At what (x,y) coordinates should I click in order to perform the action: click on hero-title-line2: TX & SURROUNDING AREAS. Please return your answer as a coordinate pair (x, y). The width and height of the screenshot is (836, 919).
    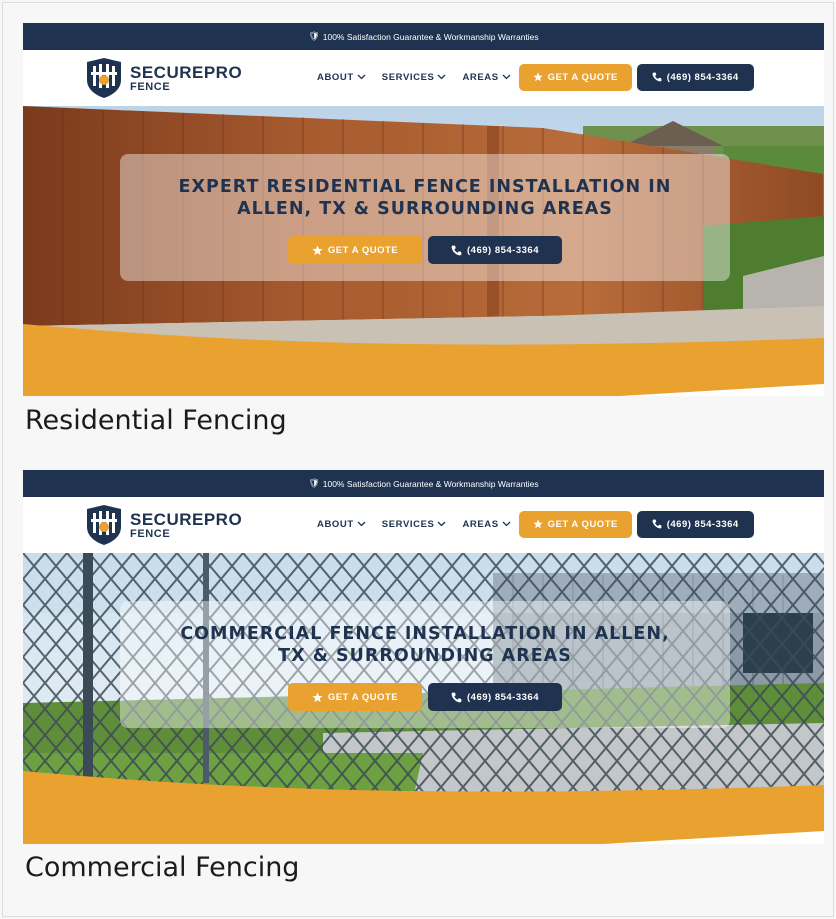
    Looking at the image, I should click on (425, 656).